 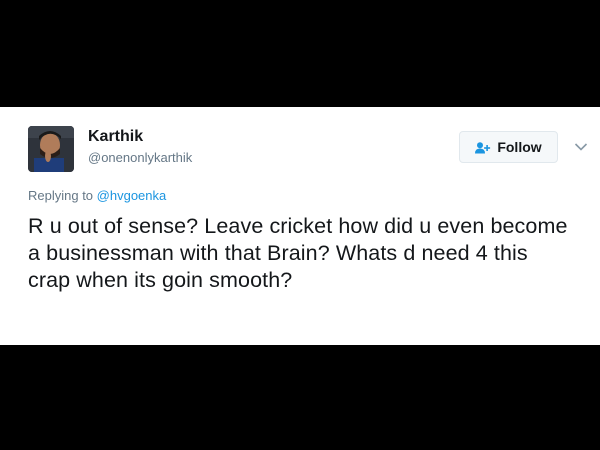 What do you see at coordinates (581, 145) in the screenshot?
I see `chevron-down-icon` at bounding box center [581, 145].